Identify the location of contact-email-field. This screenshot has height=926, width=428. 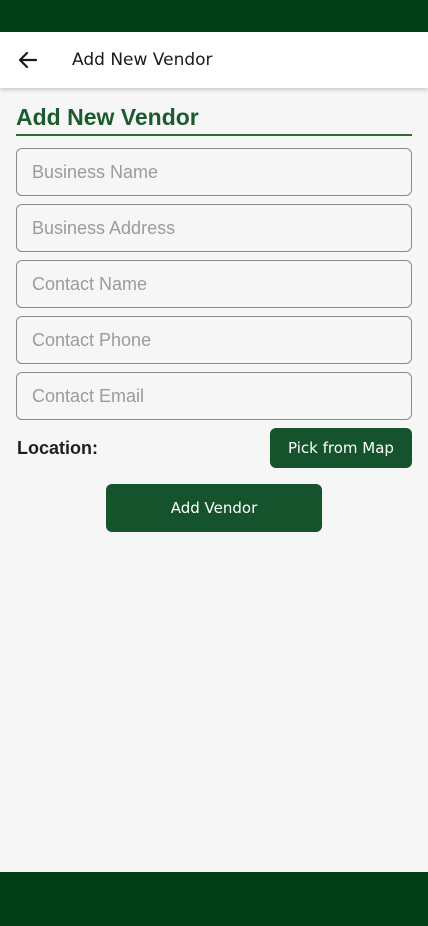
(214, 396).